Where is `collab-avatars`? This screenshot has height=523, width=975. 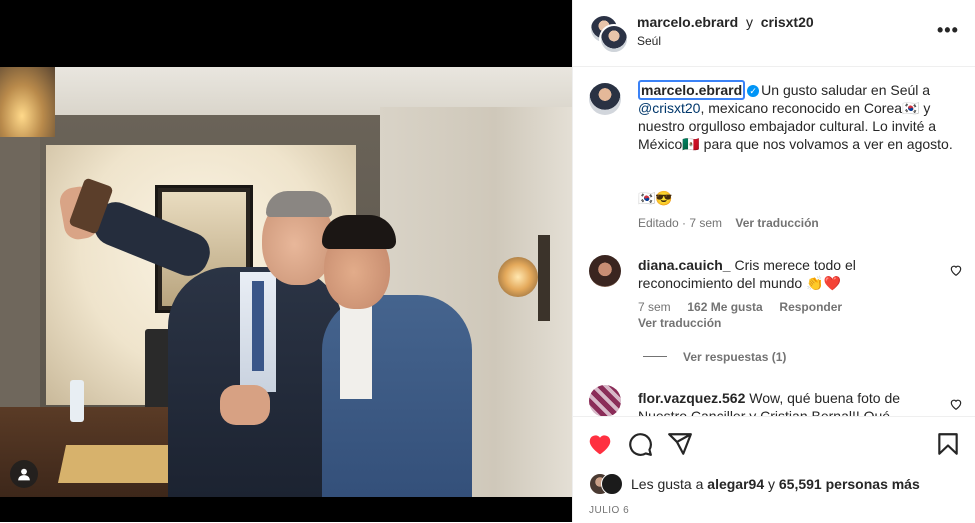 collab-avatars is located at coordinates (609, 34).